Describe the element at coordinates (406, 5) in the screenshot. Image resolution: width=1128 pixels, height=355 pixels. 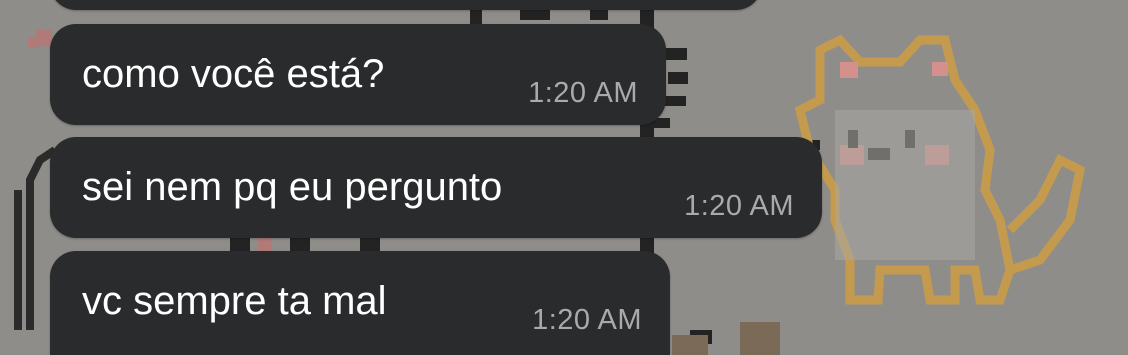
I see `message-bubble-previous` at that location.